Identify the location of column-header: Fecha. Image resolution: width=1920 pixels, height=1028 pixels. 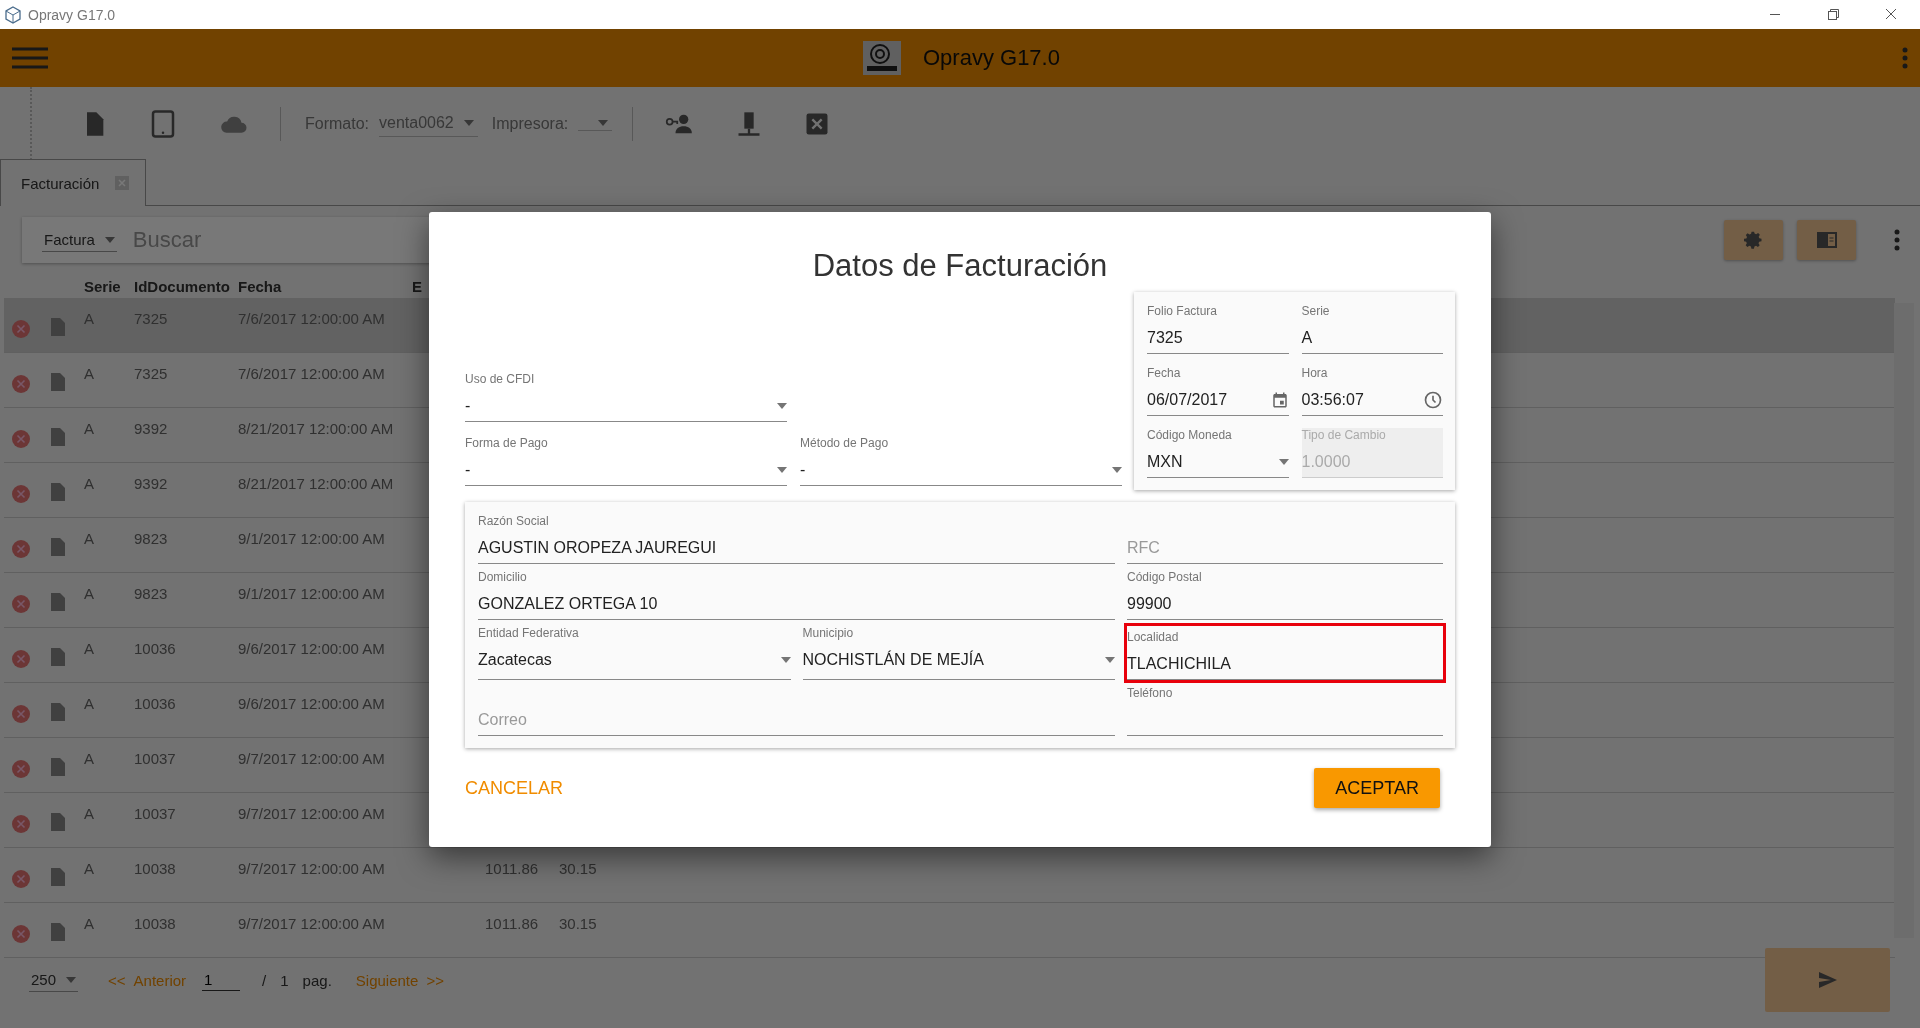
(313, 286).